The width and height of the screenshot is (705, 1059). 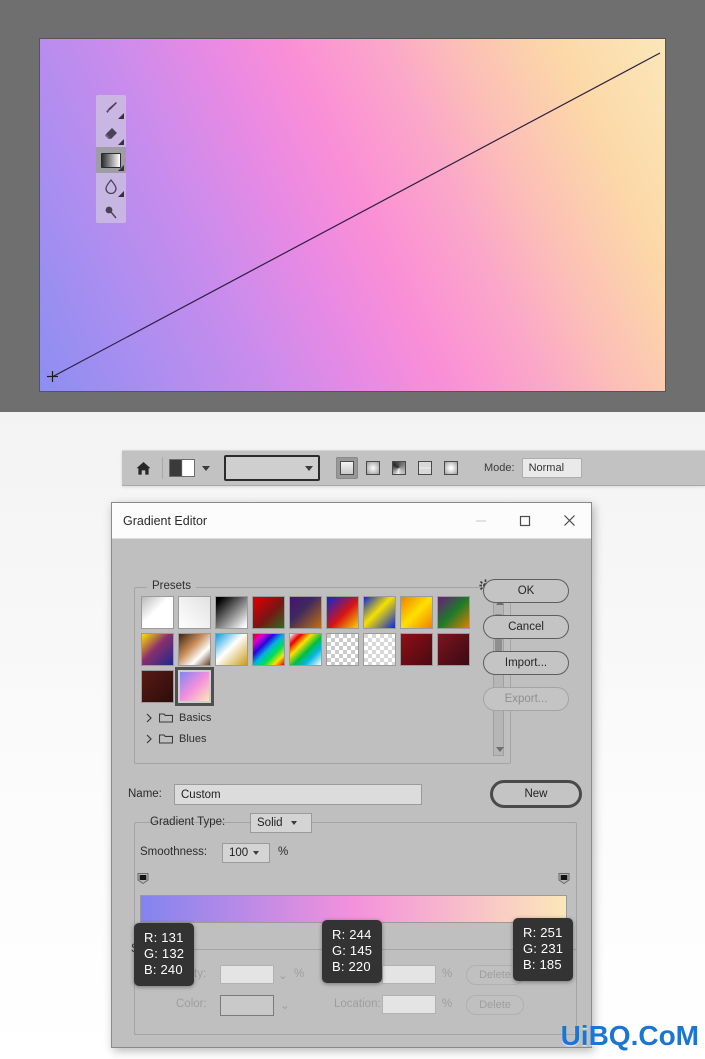 What do you see at coordinates (194, 686) in the screenshot?
I see `preset-swatch-selected` at bounding box center [194, 686].